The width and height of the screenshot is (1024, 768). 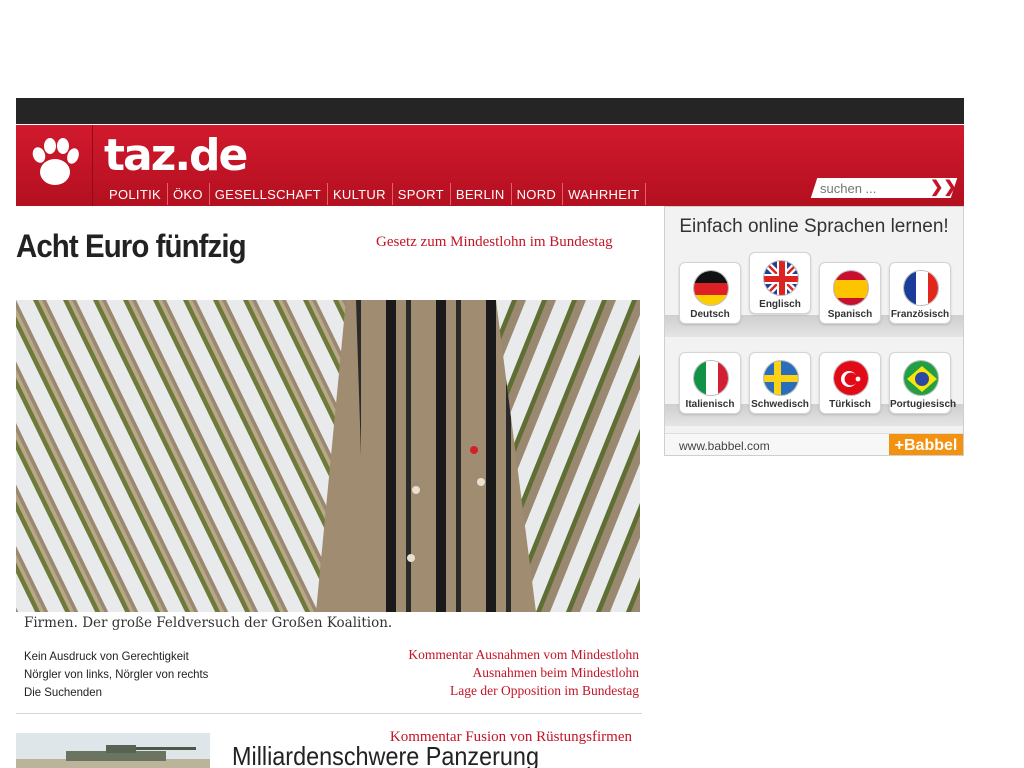 I want to click on related-link: Nörgler von links, Nörgler von rechts, so click(x=116, y=674).